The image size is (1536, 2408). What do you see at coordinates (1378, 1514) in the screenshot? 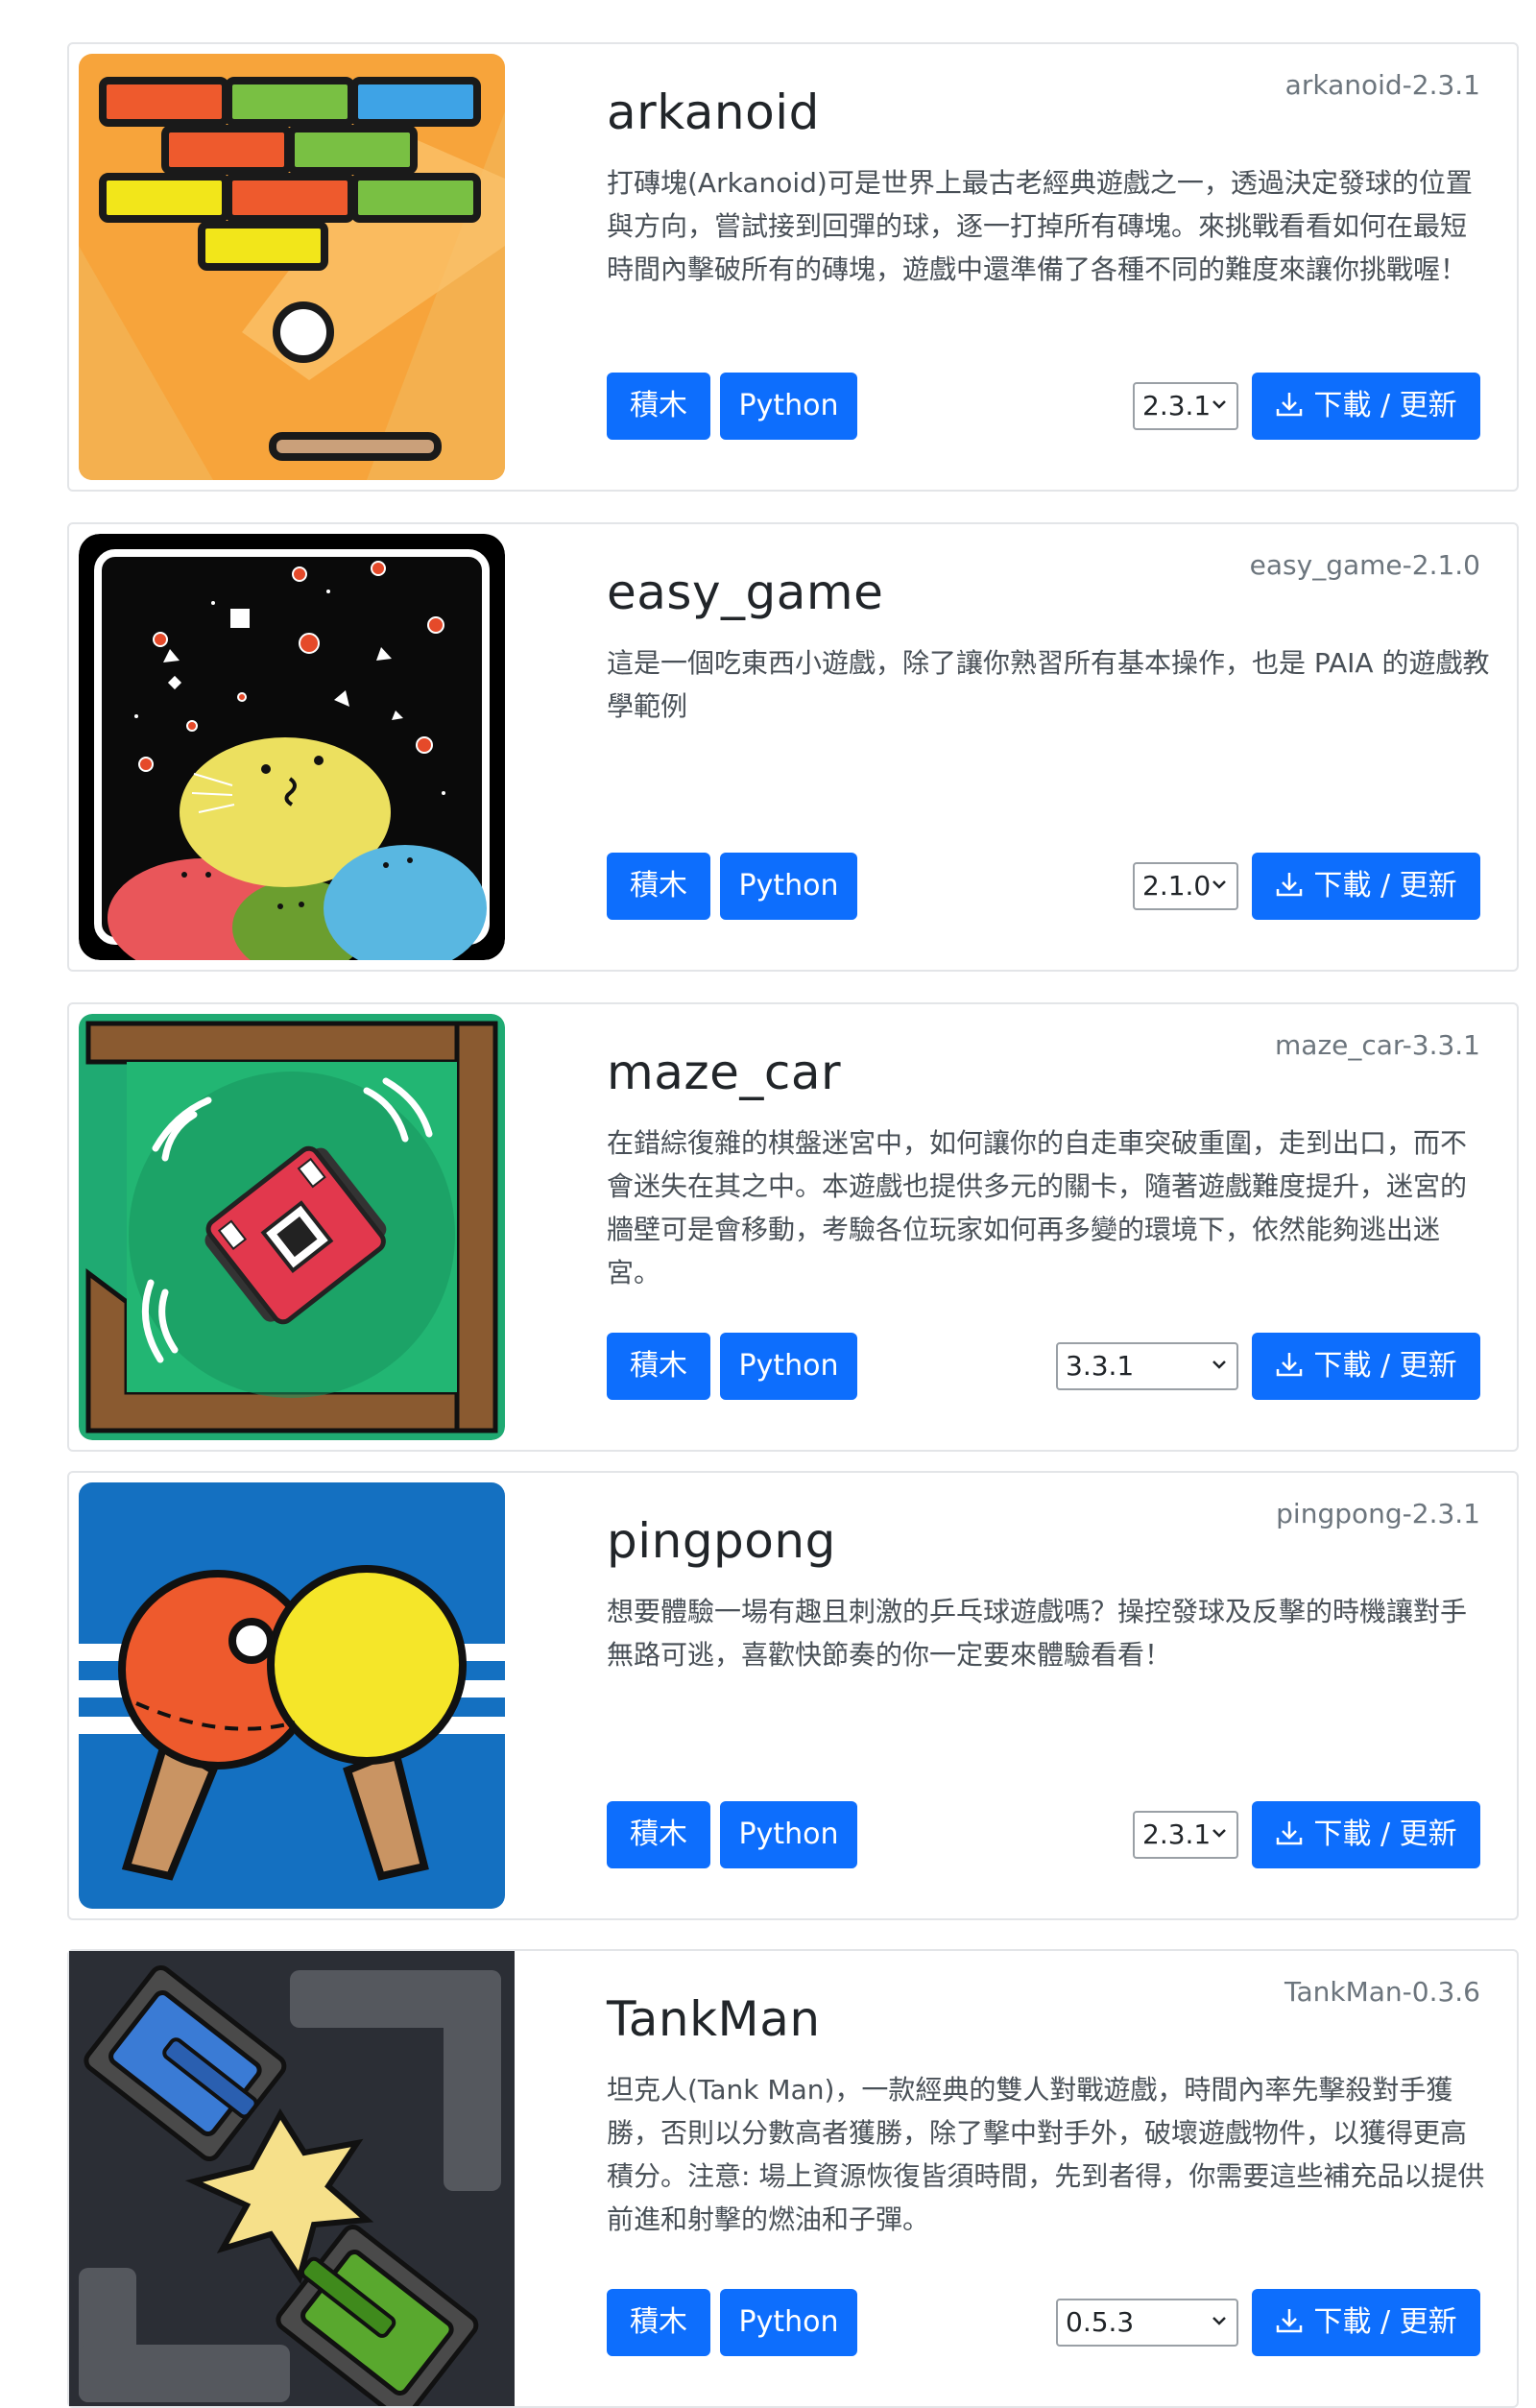
I see `version-tag: pingpong-2.3.1` at bounding box center [1378, 1514].